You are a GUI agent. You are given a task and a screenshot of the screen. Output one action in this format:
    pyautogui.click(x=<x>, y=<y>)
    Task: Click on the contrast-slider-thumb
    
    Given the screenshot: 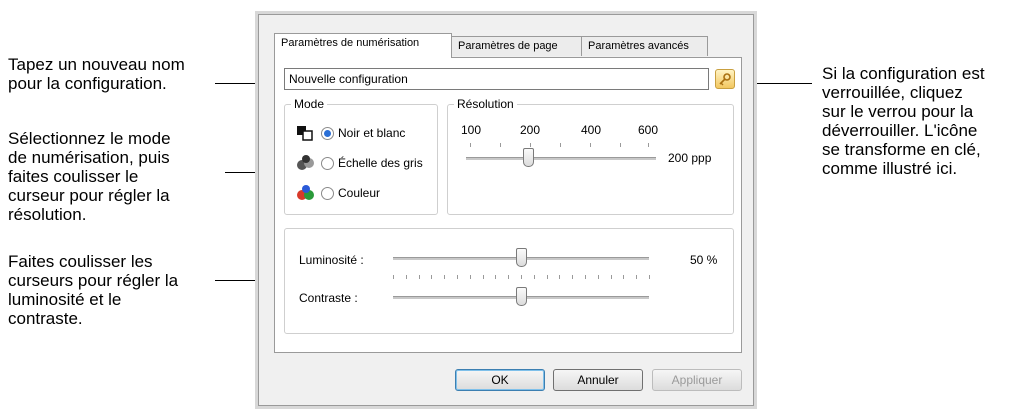 What is the action you would take?
    pyautogui.click(x=521, y=296)
    